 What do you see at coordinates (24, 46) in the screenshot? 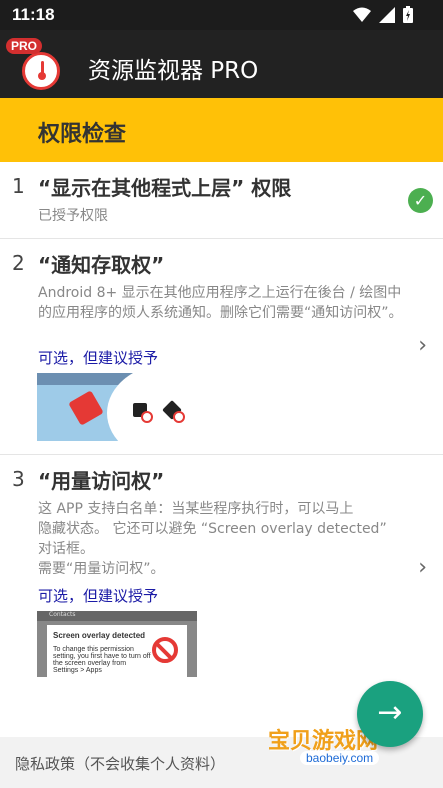
I see `pro-badge: PRO` at bounding box center [24, 46].